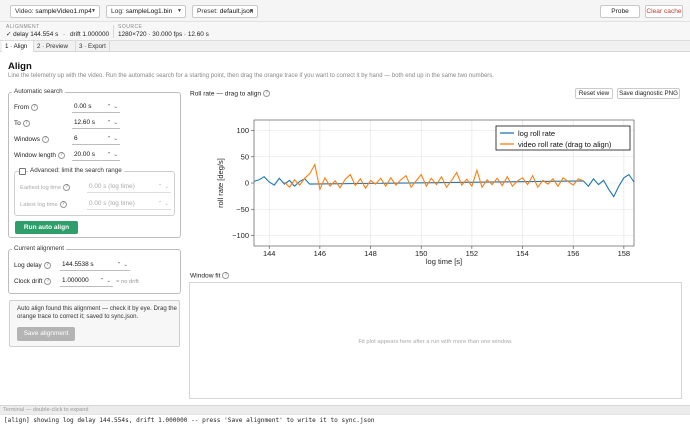 The height and width of the screenshot is (443, 690). Describe the element at coordinates (43, 204) in the screenshot. I see `latest-log-time-label: Latest log time?` at that location.